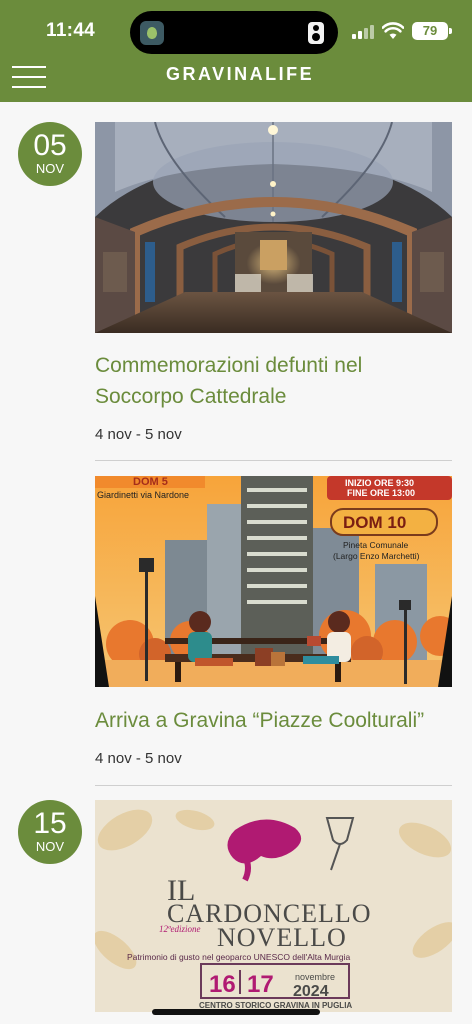 The height and width of the screenshot is (1024, 472). Describe the element at coordinates (282, 937) in the screenshot. I see `poster-title-3: NOVELLO` at that location.